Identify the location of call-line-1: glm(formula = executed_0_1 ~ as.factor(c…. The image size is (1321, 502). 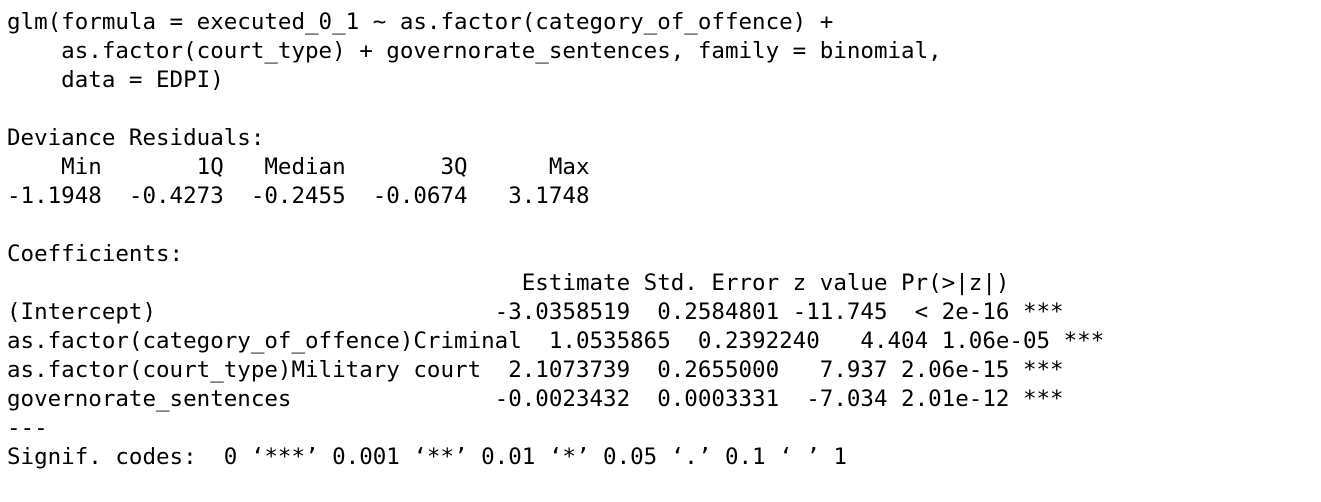
(420, 22).